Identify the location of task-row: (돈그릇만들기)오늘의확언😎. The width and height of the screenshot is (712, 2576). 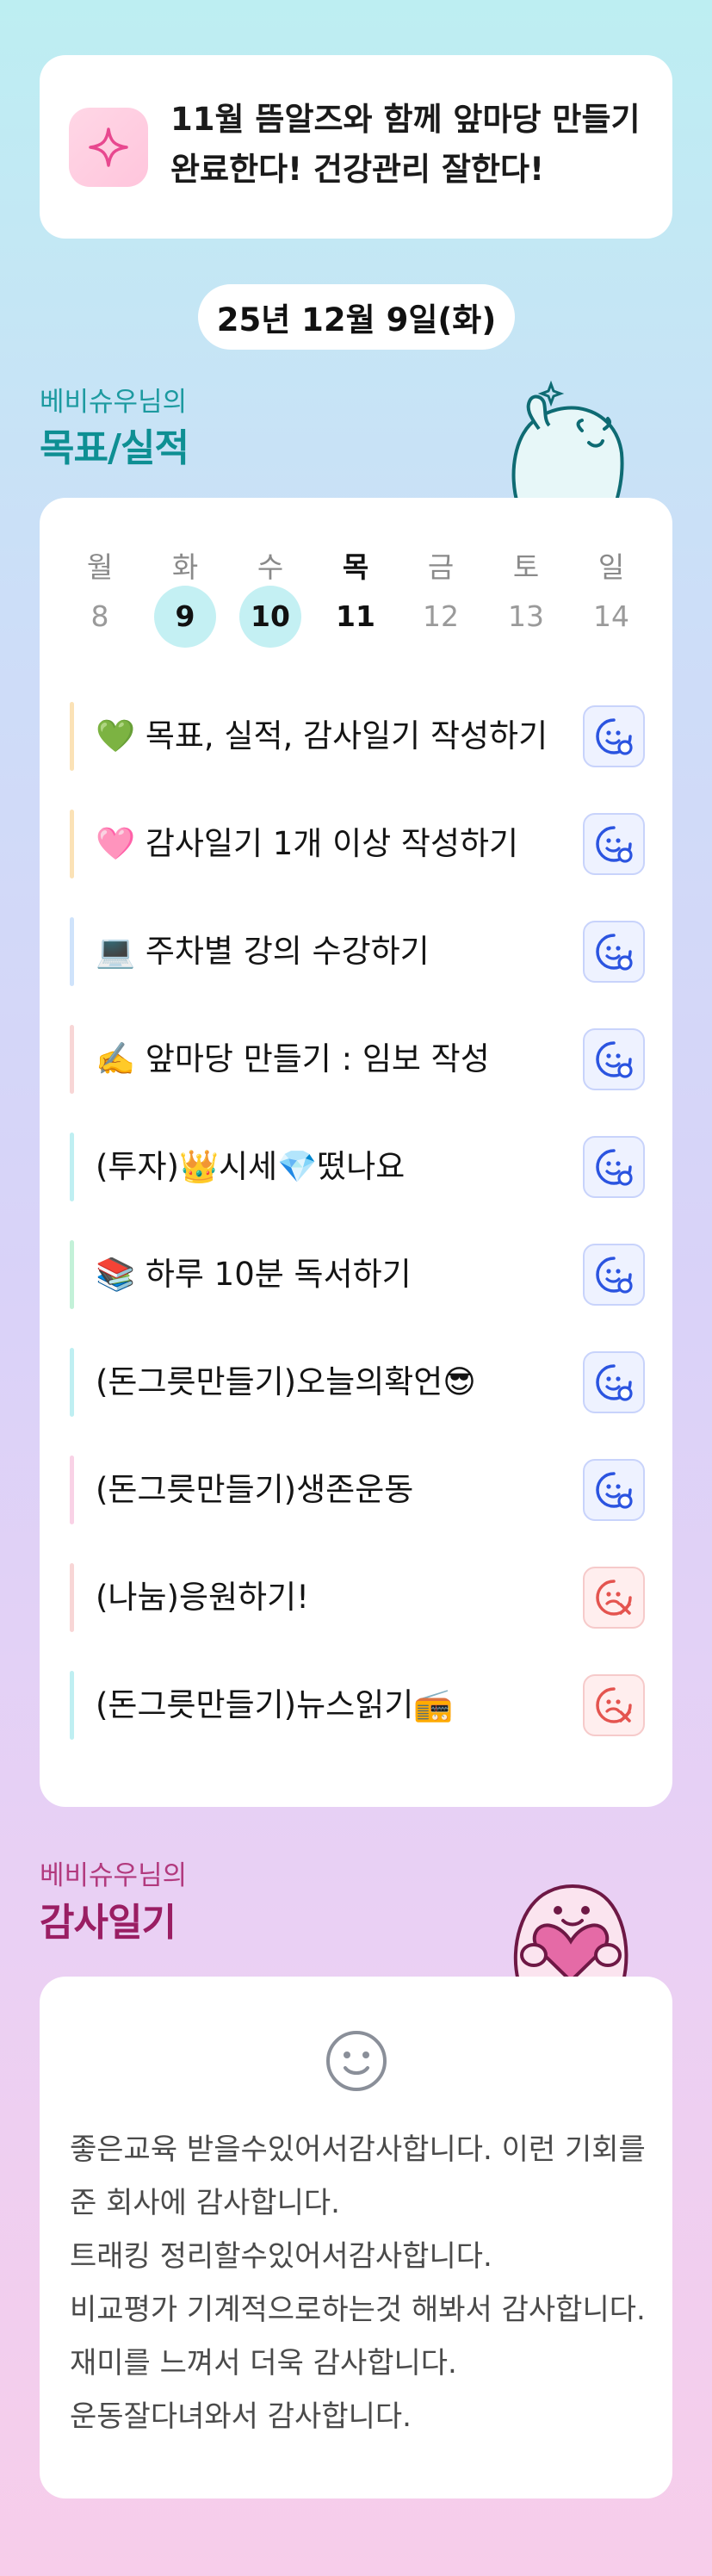
(357, 1383).